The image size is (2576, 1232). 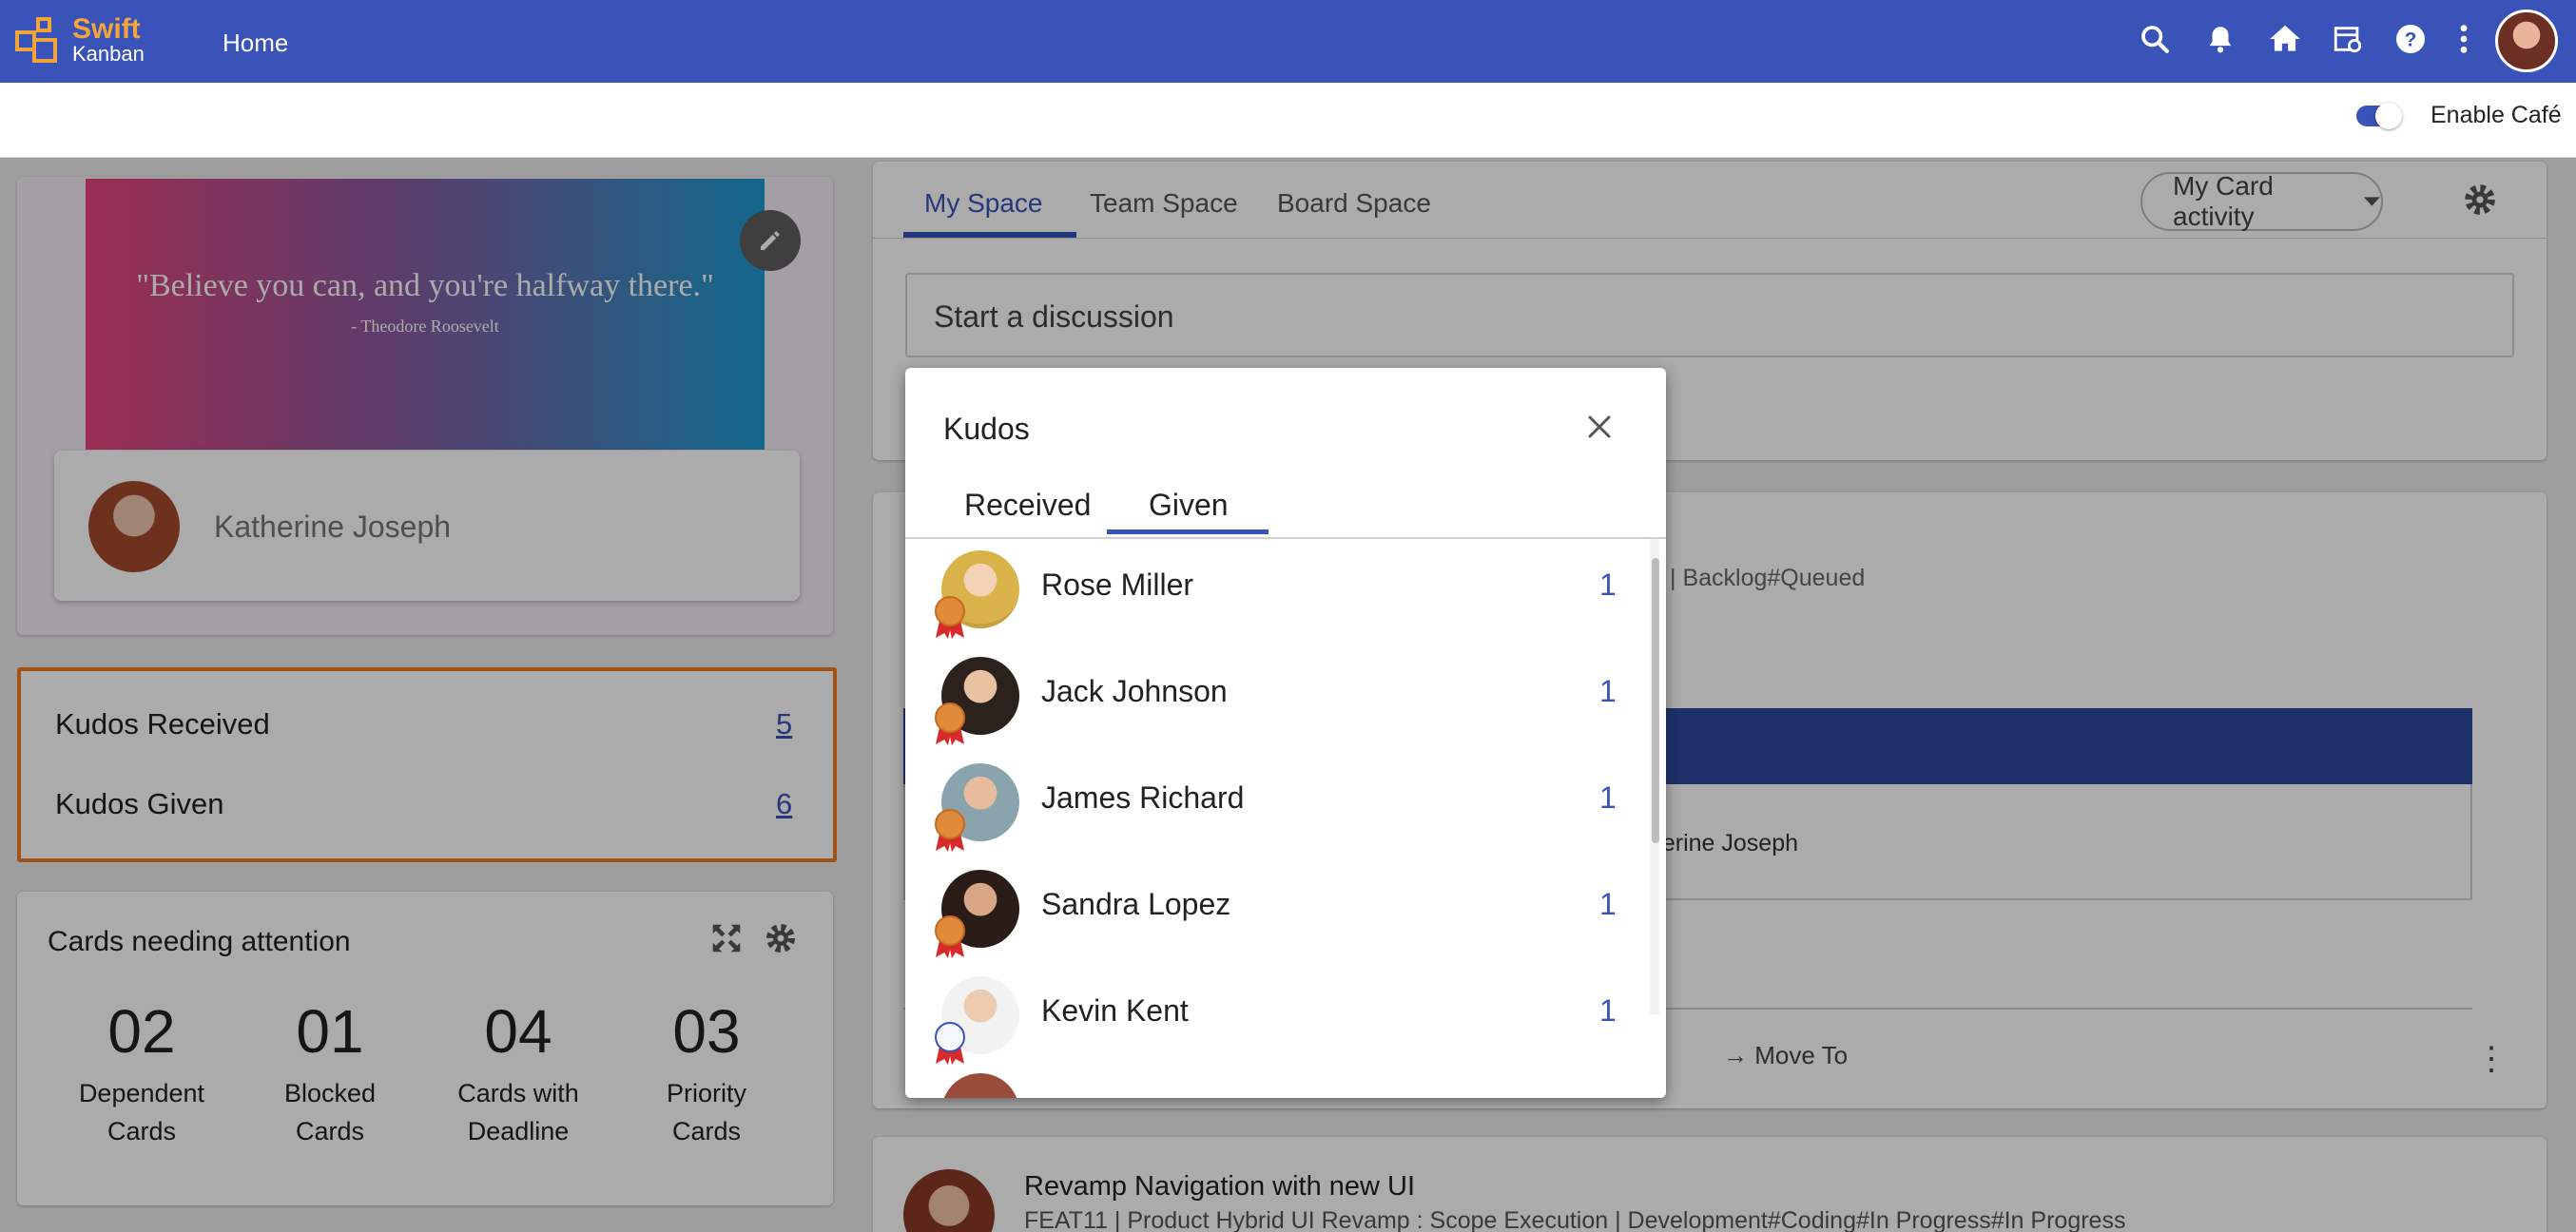 What do you see at coordinates (1276, 911) in the screenshot?
I see `list-item: Sandra Lopez 1` at bounding box center [1276, 911].